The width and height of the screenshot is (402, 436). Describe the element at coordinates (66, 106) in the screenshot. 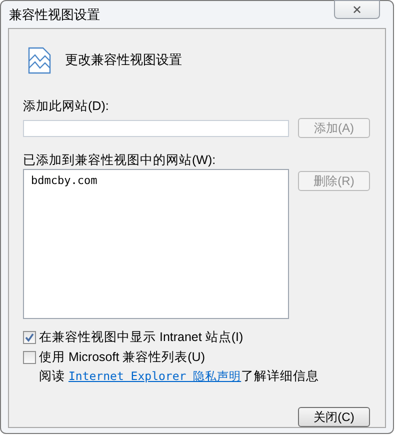

I see `field-label: 添加此网站(D):` at that location.